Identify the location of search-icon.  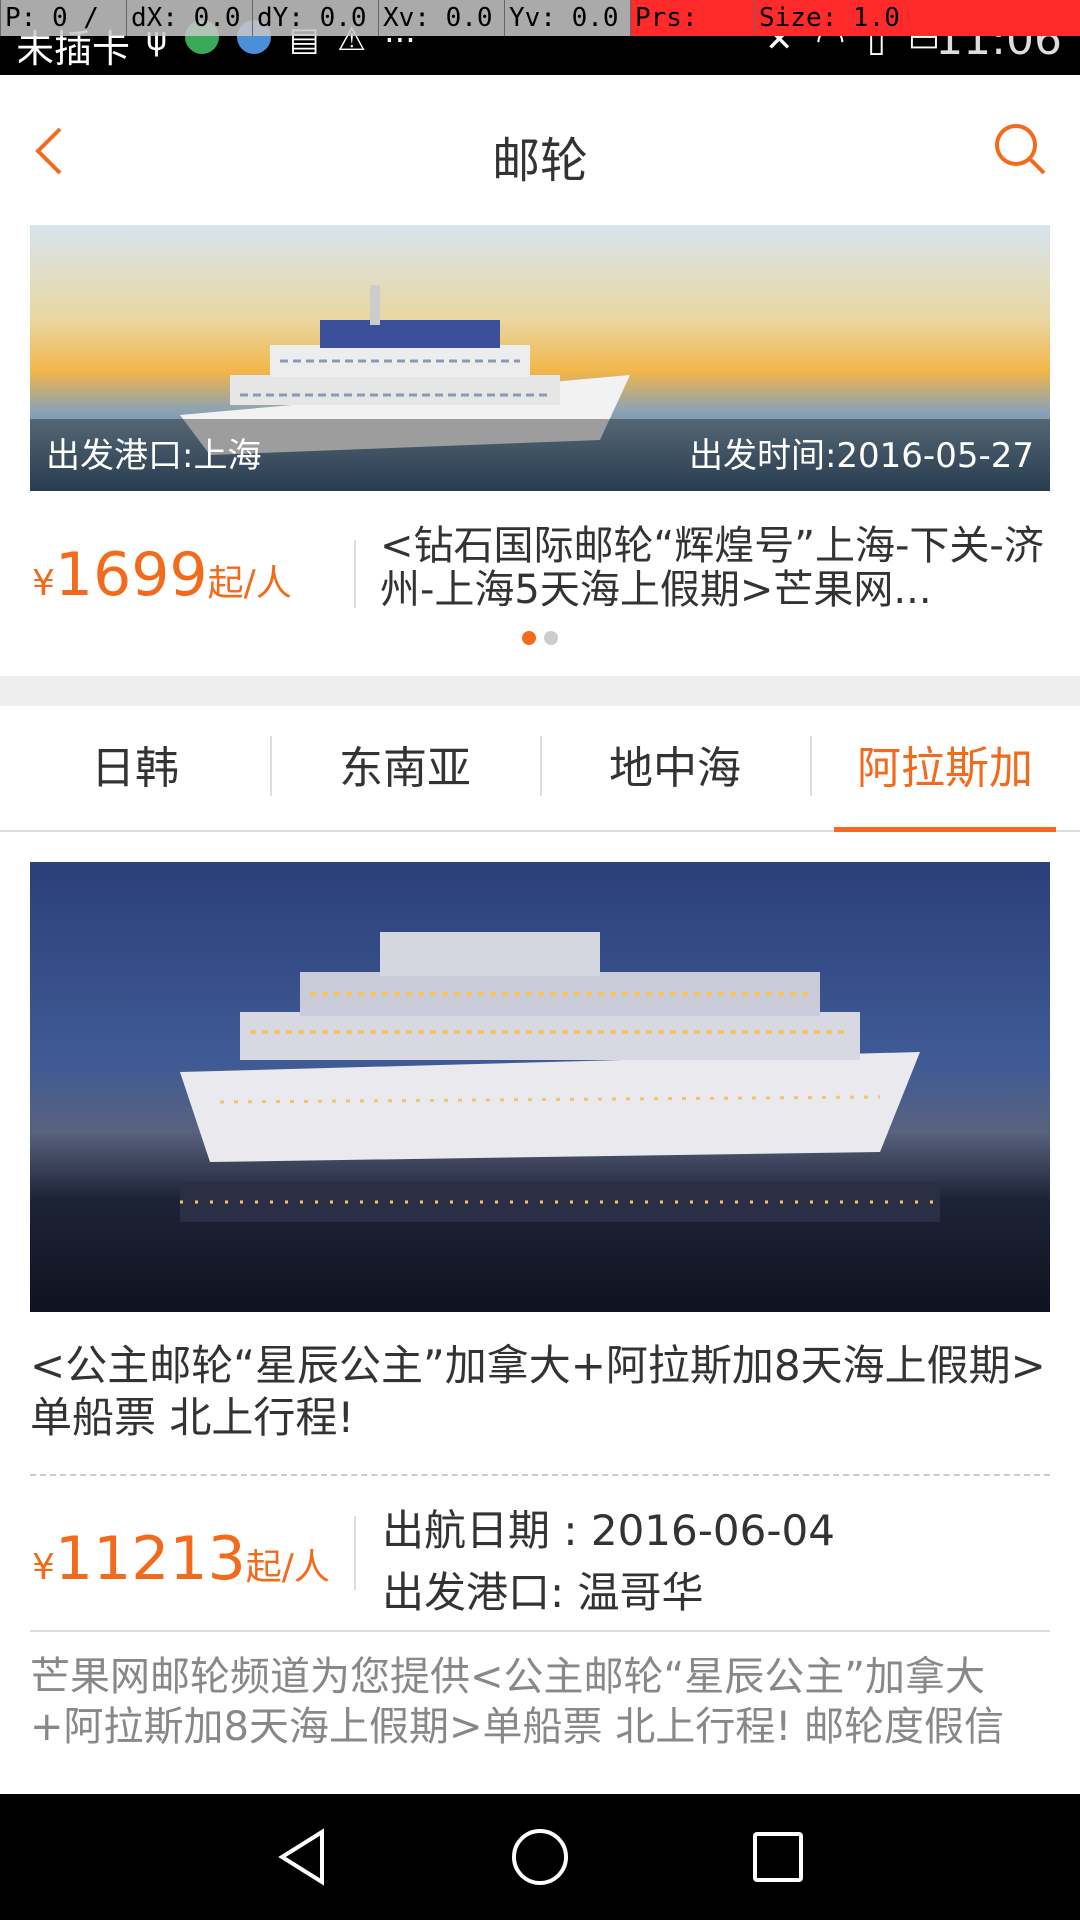
(1020, 149).